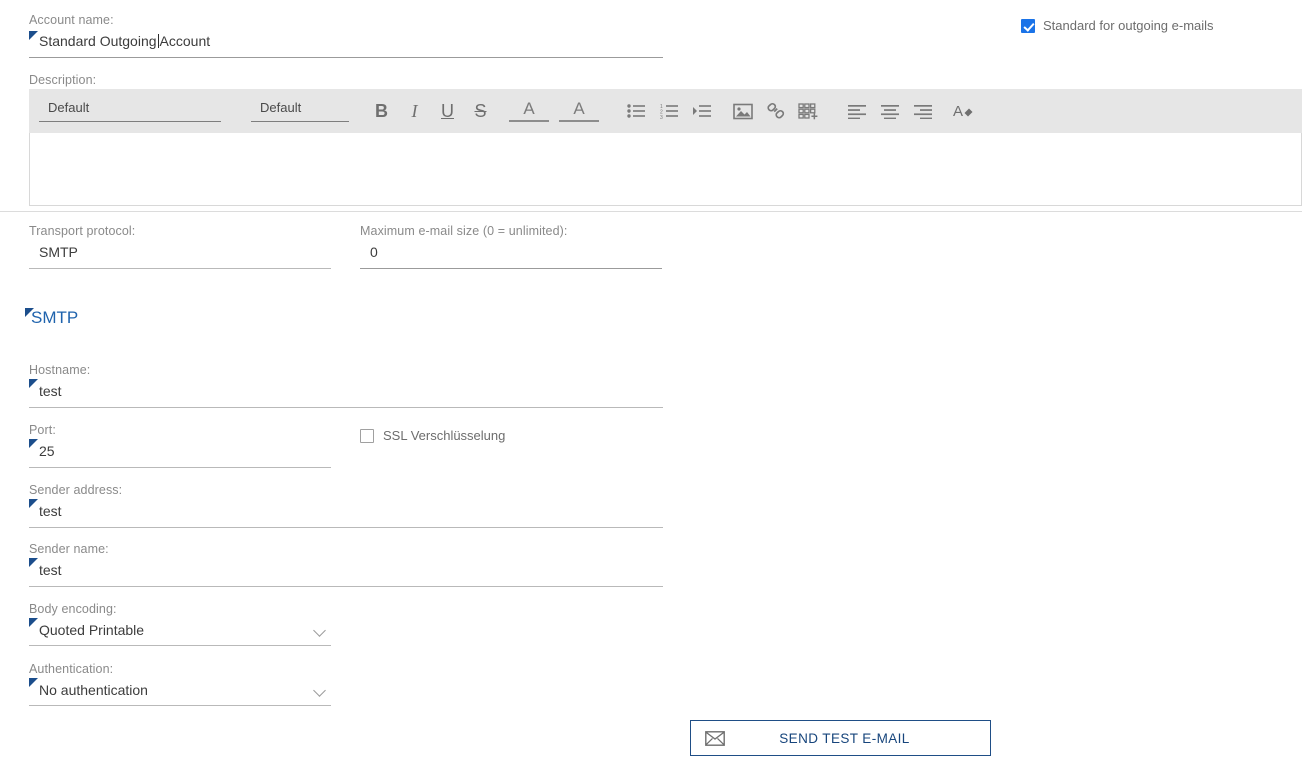  What do you see at coordinates (180, 684) in the screenshot?
I see `authentication-field: Authentication: No authentication` at bounding box center [180, 684].